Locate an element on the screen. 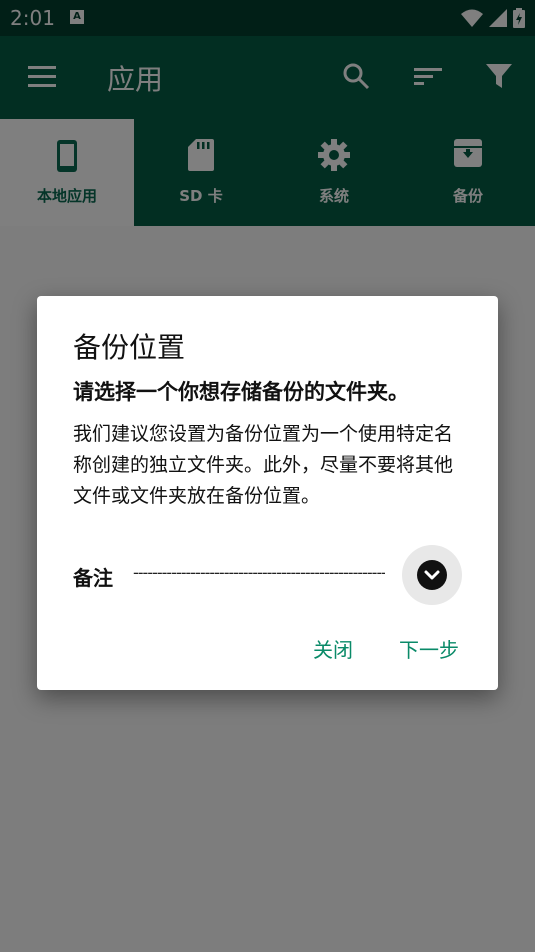 Image resolution: width=535 pixels, height=952 pixels. expand-button is located at coordinates (432, 575).